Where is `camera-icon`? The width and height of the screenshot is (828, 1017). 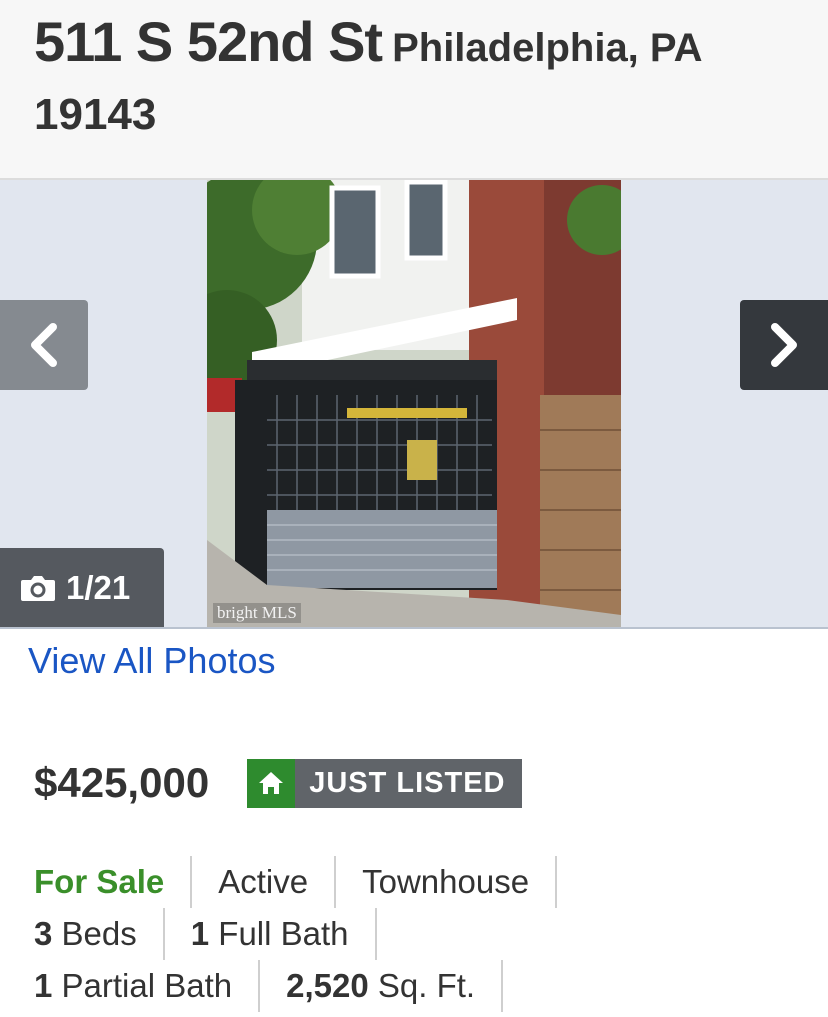 camera-icon is located at coordinates (38, 588).